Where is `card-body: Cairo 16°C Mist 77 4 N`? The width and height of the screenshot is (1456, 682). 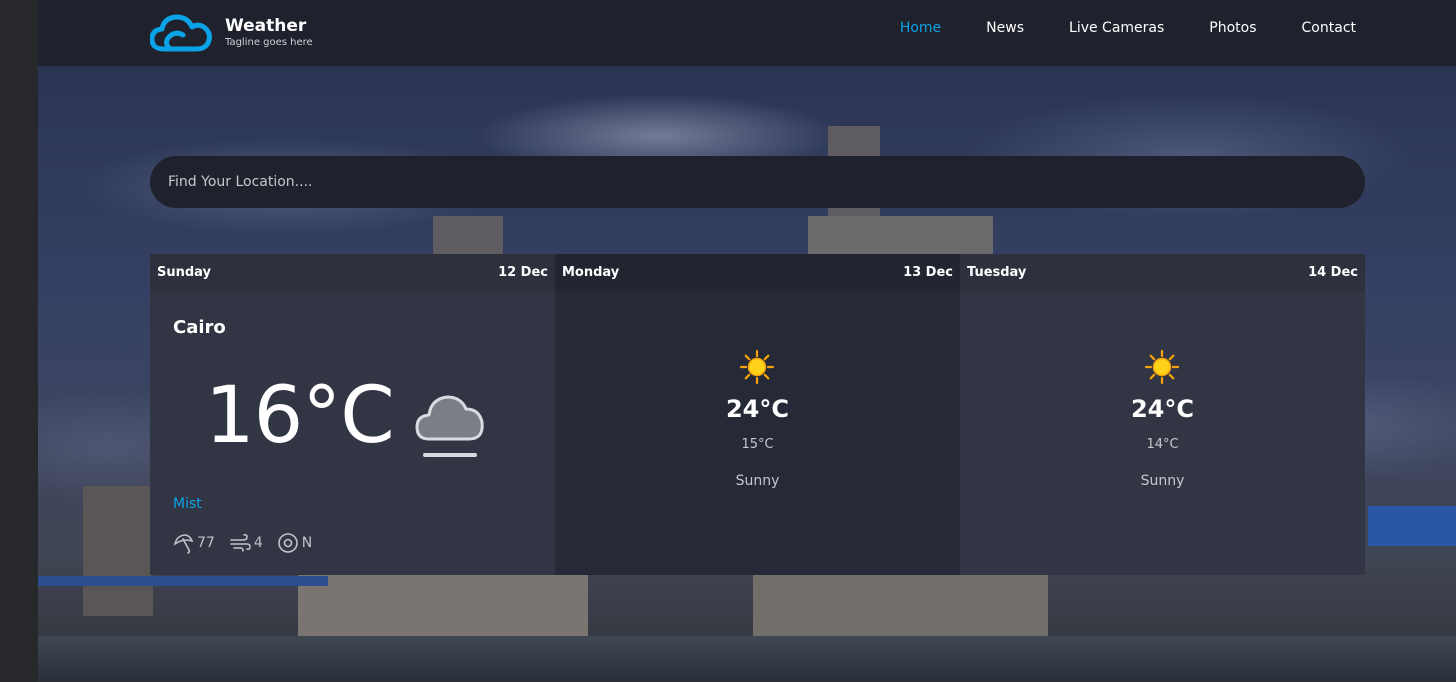
card-body: Cairo 16°C Mist 77 4 N is located at coordinates (352, 433).